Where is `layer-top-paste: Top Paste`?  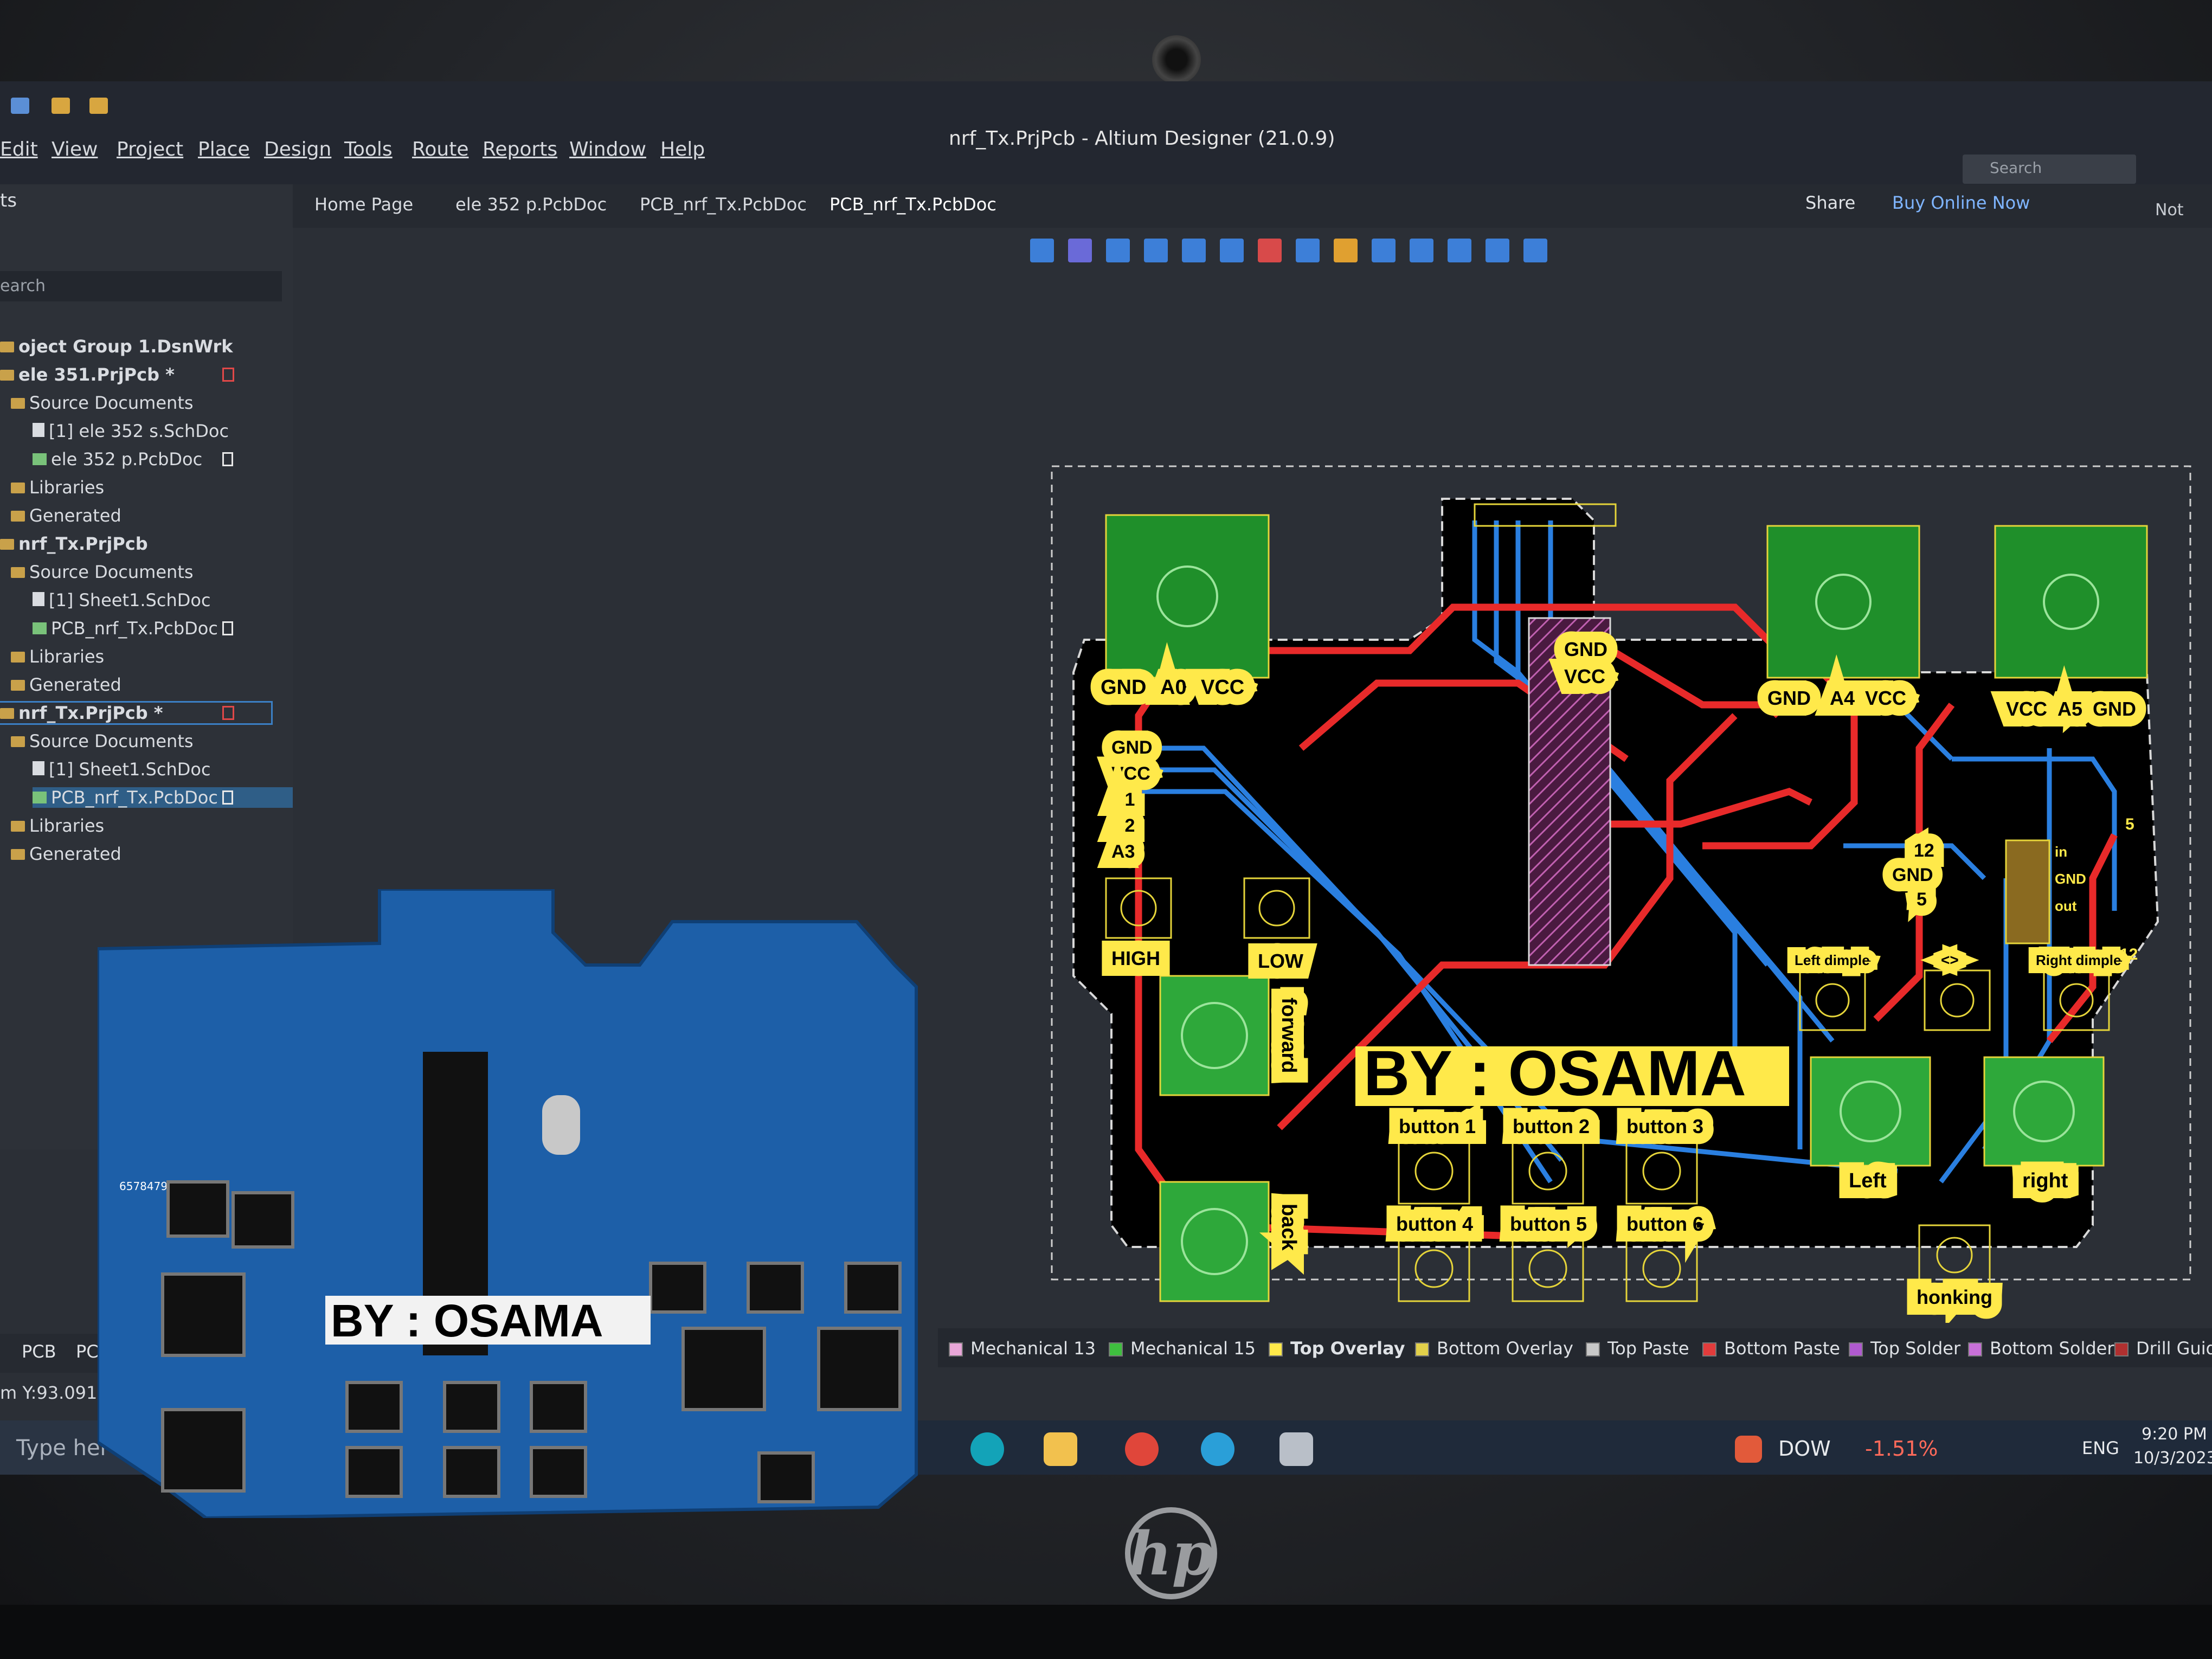 layer-top-paste: Top Paste is located at coordinates (1637, 1348).